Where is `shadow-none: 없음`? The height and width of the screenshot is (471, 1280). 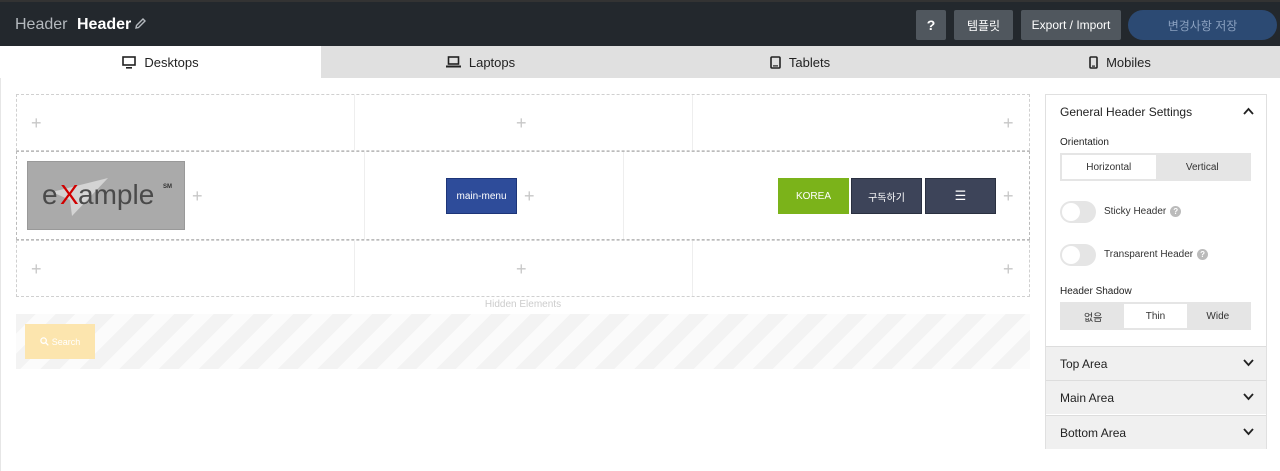 shadow-none: 없음 is located at coordinates (1093, 316).